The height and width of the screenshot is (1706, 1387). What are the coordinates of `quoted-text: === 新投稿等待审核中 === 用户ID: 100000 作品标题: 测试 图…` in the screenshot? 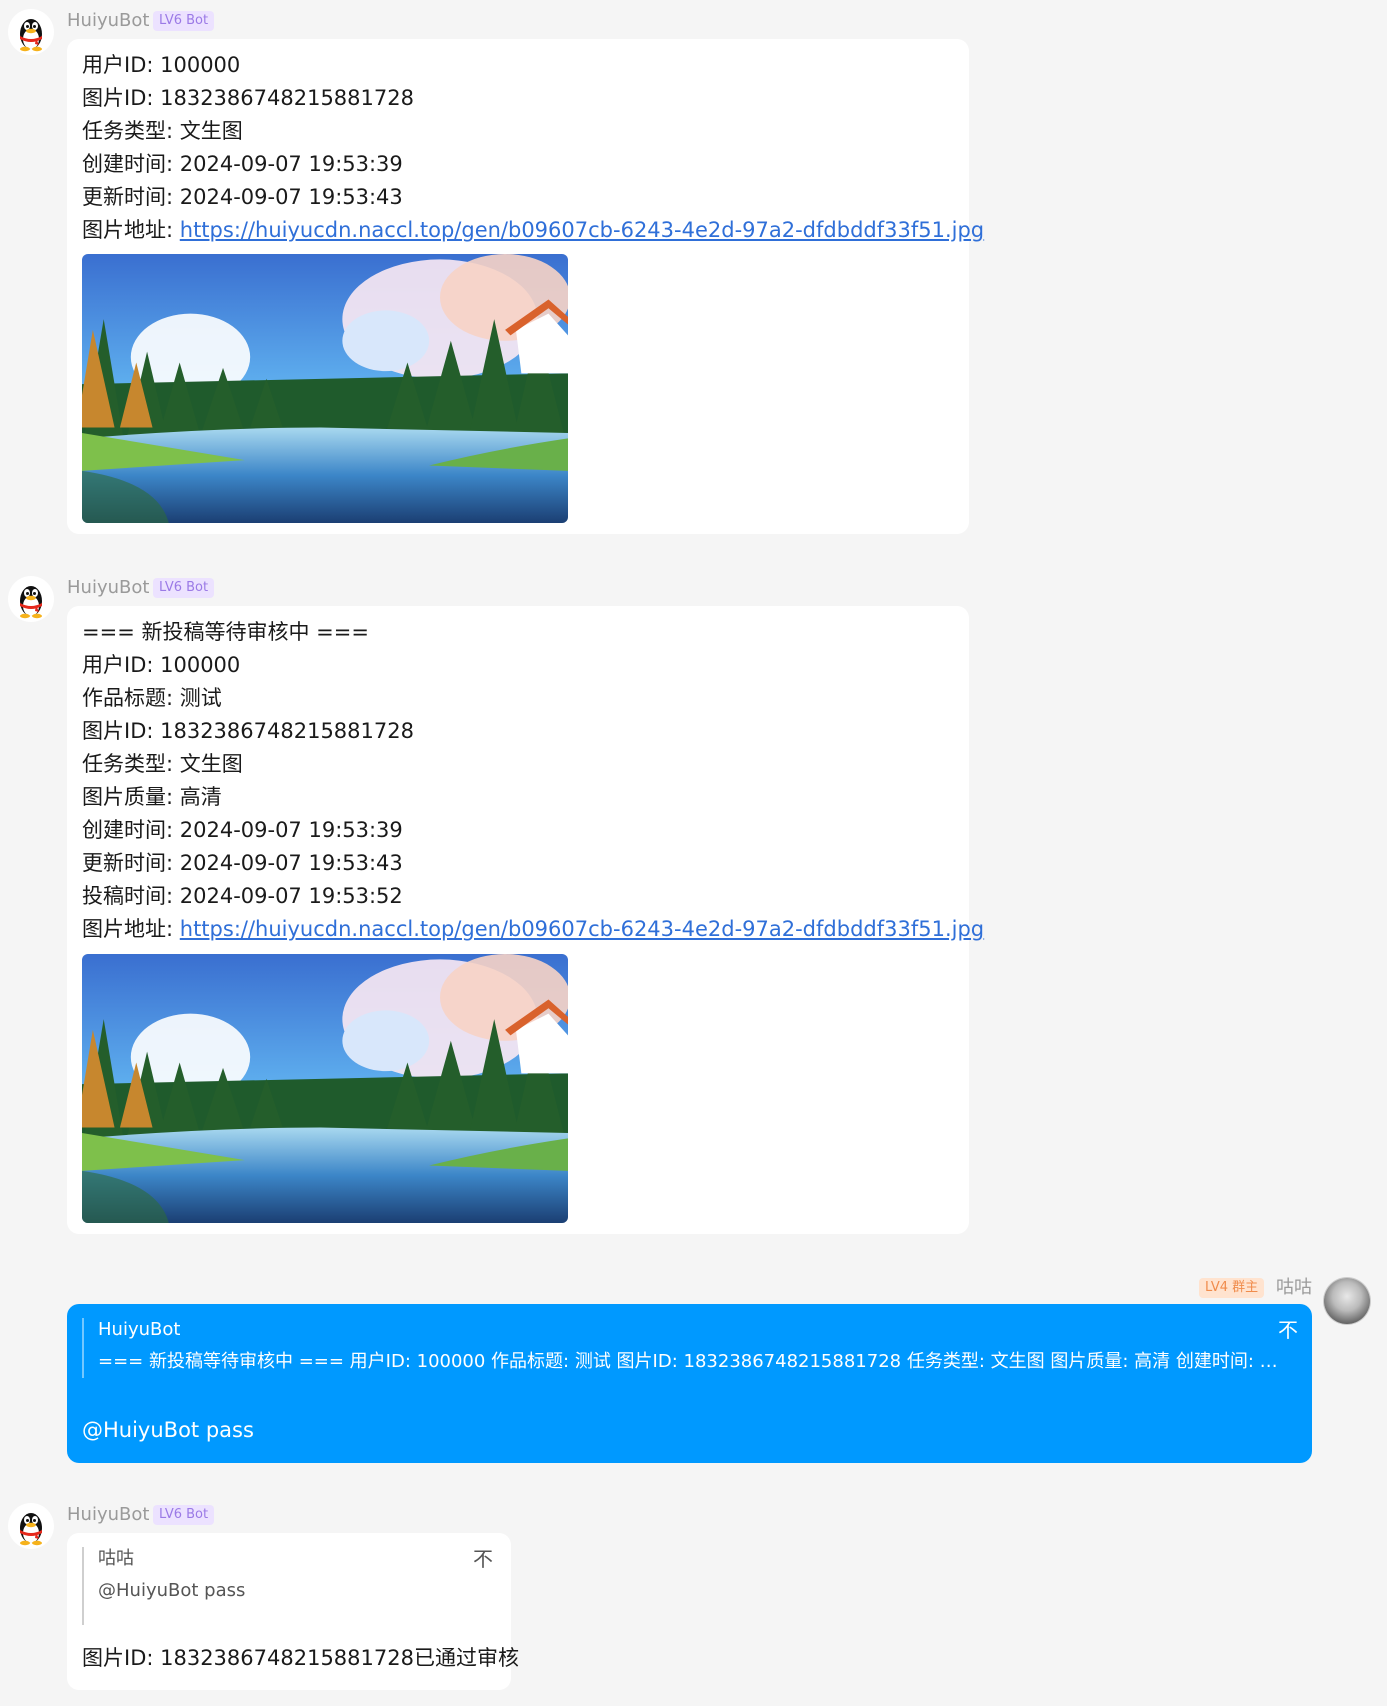 It's located at (688, 1361).